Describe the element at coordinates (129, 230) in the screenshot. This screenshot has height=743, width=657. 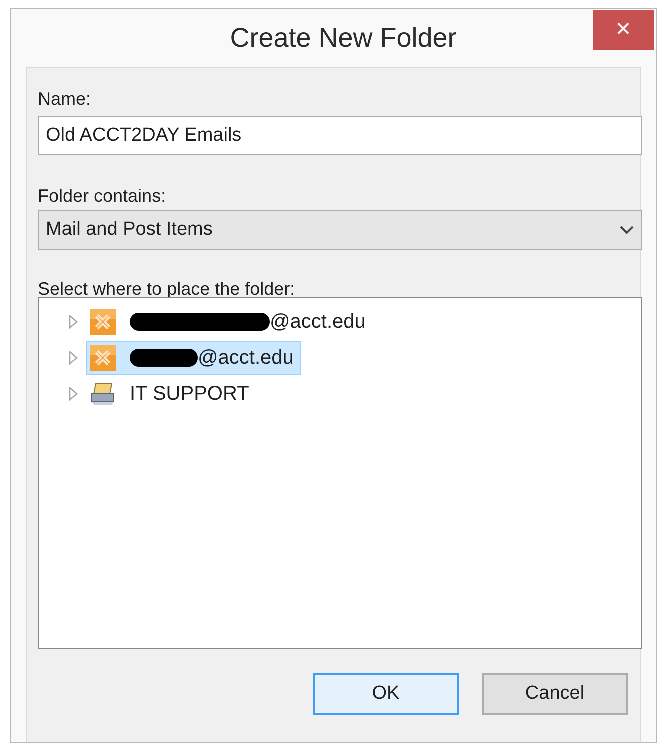
I see `dropdown-value: Mail and Post Items` at that location.